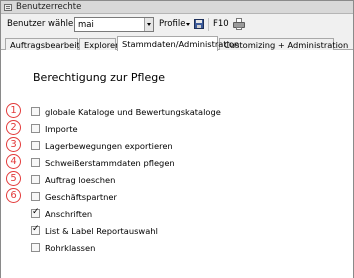  What do you see at coordinates (8, 7) in the screenshot?
I see `window-icon` at bounding box center [8, 7].